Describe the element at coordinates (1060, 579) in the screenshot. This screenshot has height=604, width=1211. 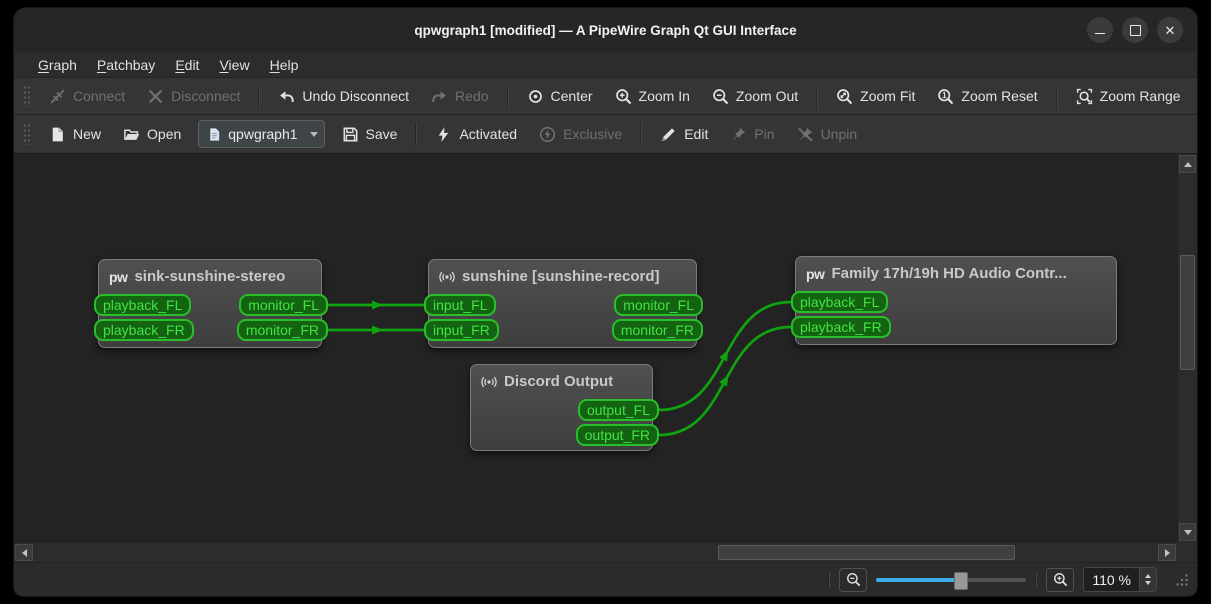
I see `statusbar-zoom-in-button` at that location.